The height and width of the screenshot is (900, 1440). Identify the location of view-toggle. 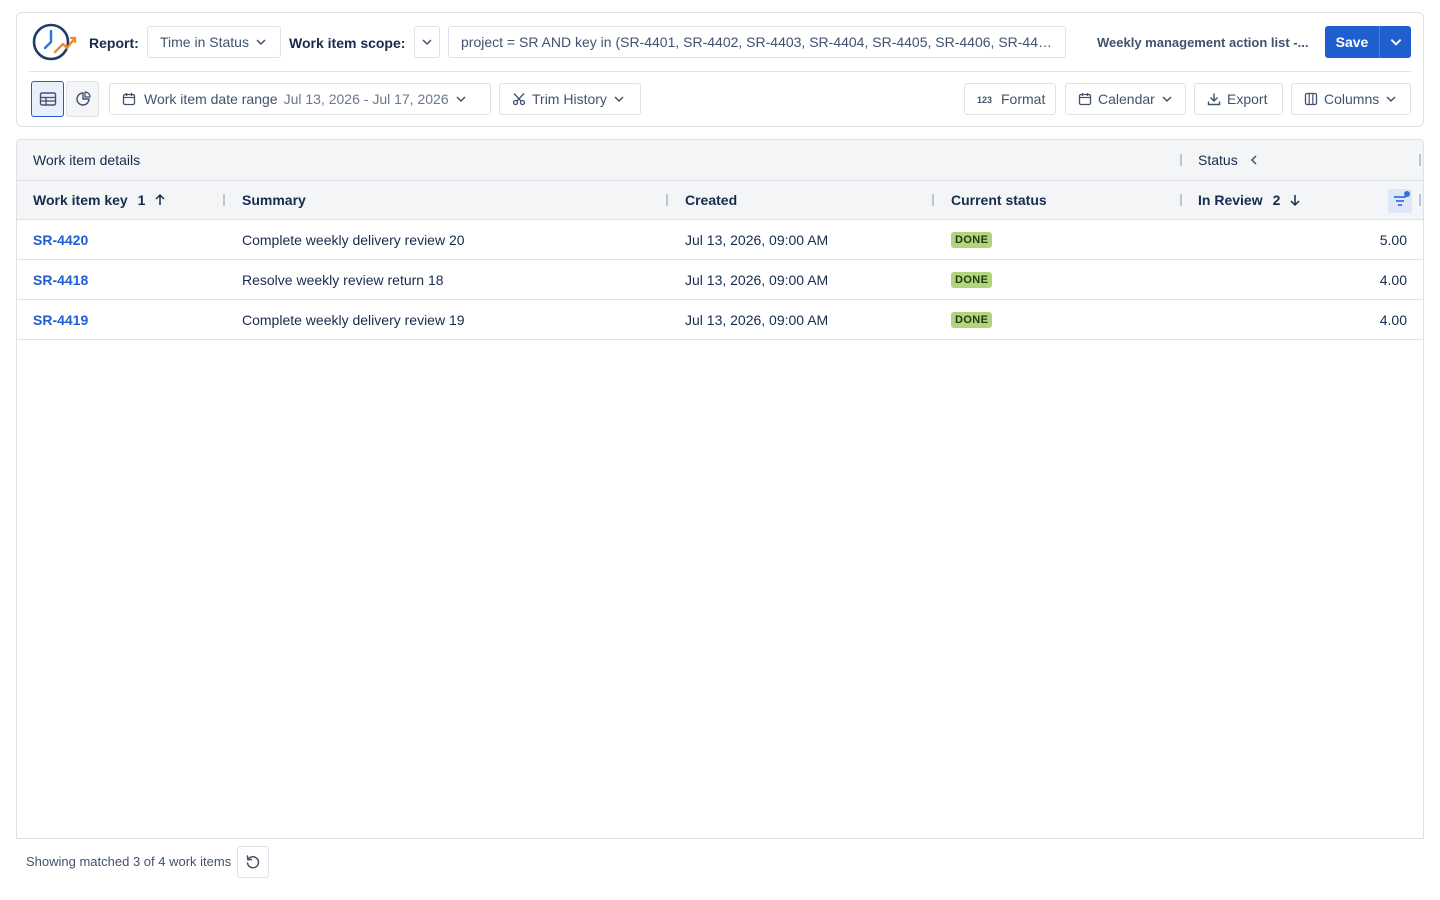
(65, 99).